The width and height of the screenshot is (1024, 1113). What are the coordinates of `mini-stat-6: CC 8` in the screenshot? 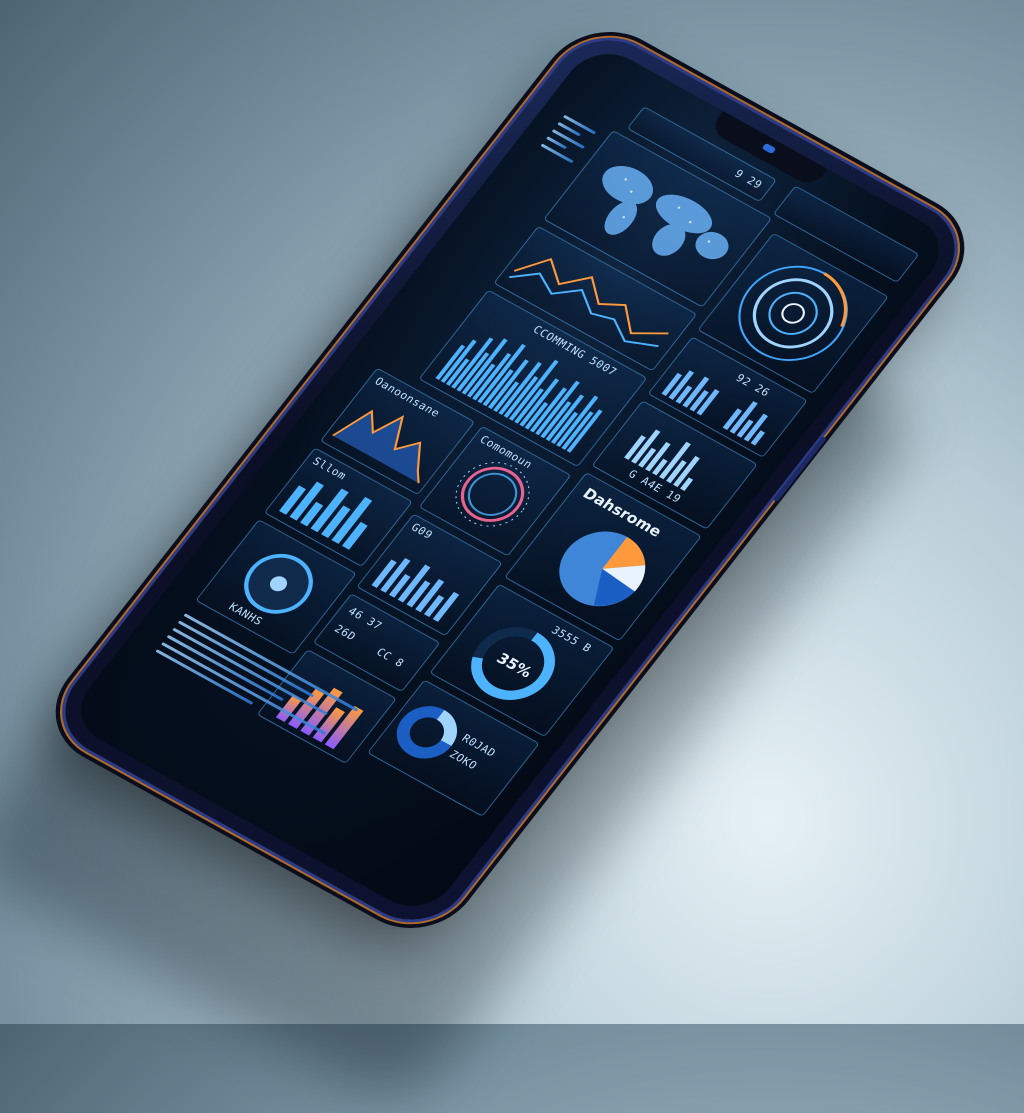 It's located at (390, 657).